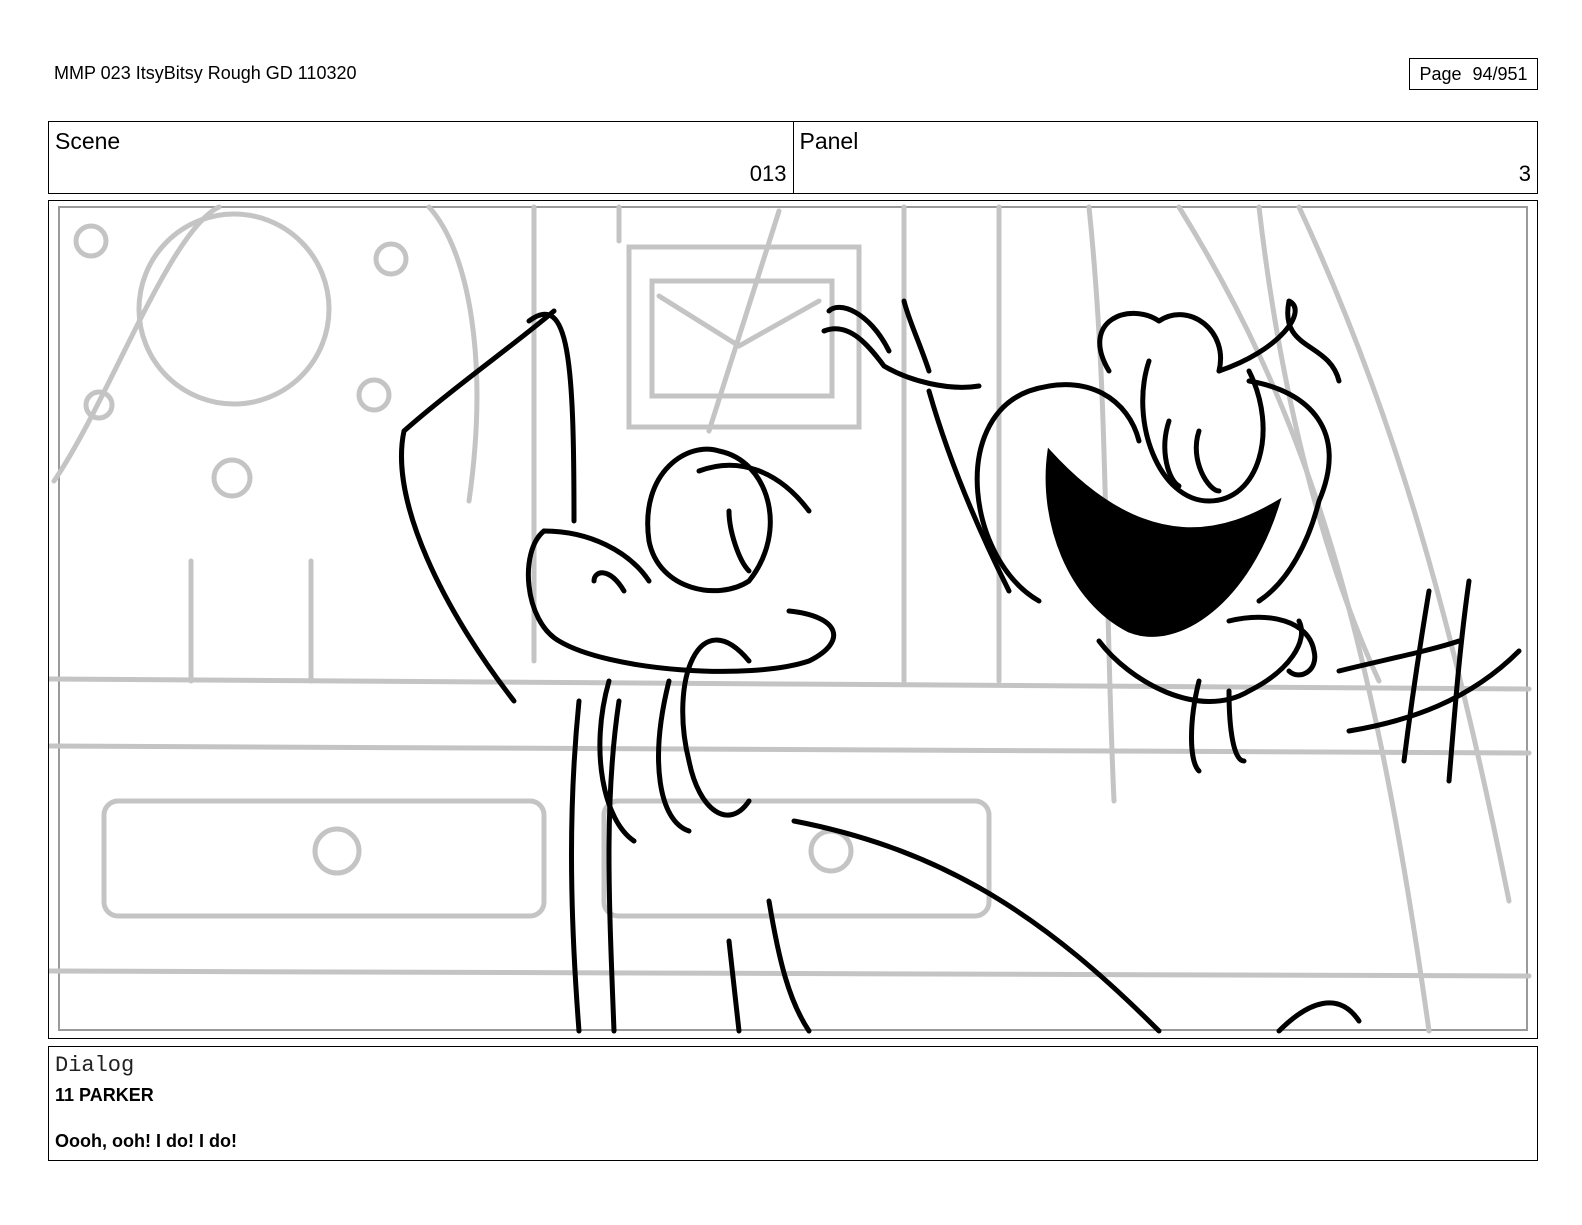 This screenshot has width=1582, height=1225. I want to click on scene-cell: Scene 013, so click(421, 157).